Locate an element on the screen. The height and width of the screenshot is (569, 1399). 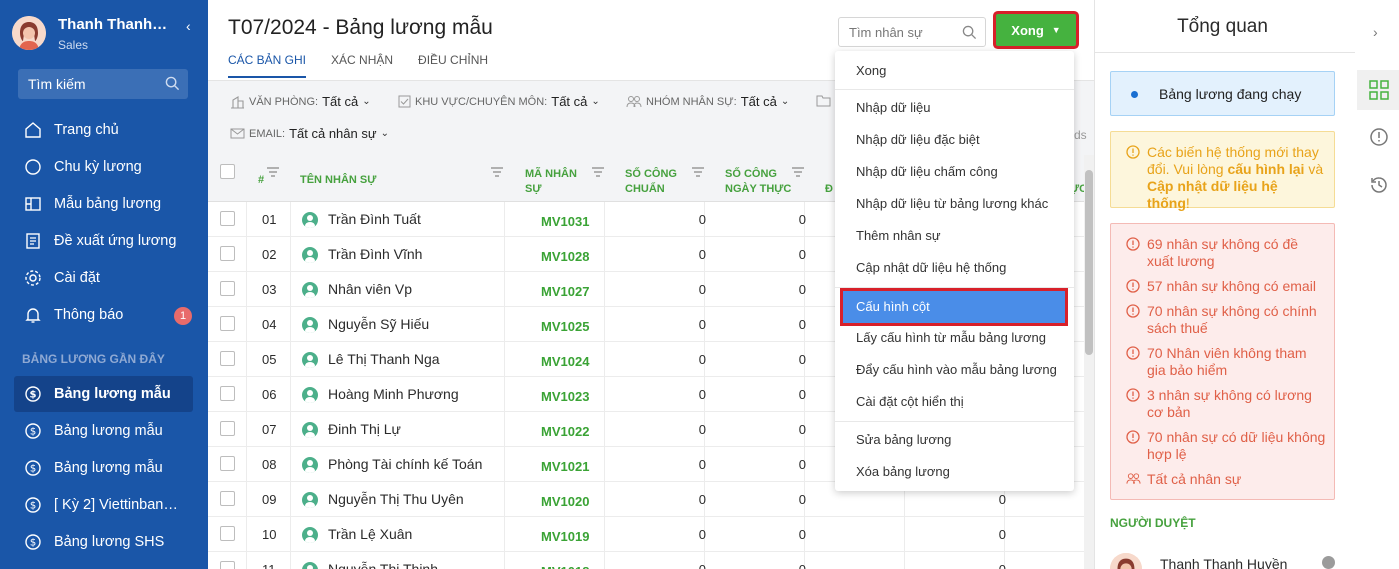
employee-name-cell: Nguyễn Sỹ Hiếu is located at coordinates (365, 324).